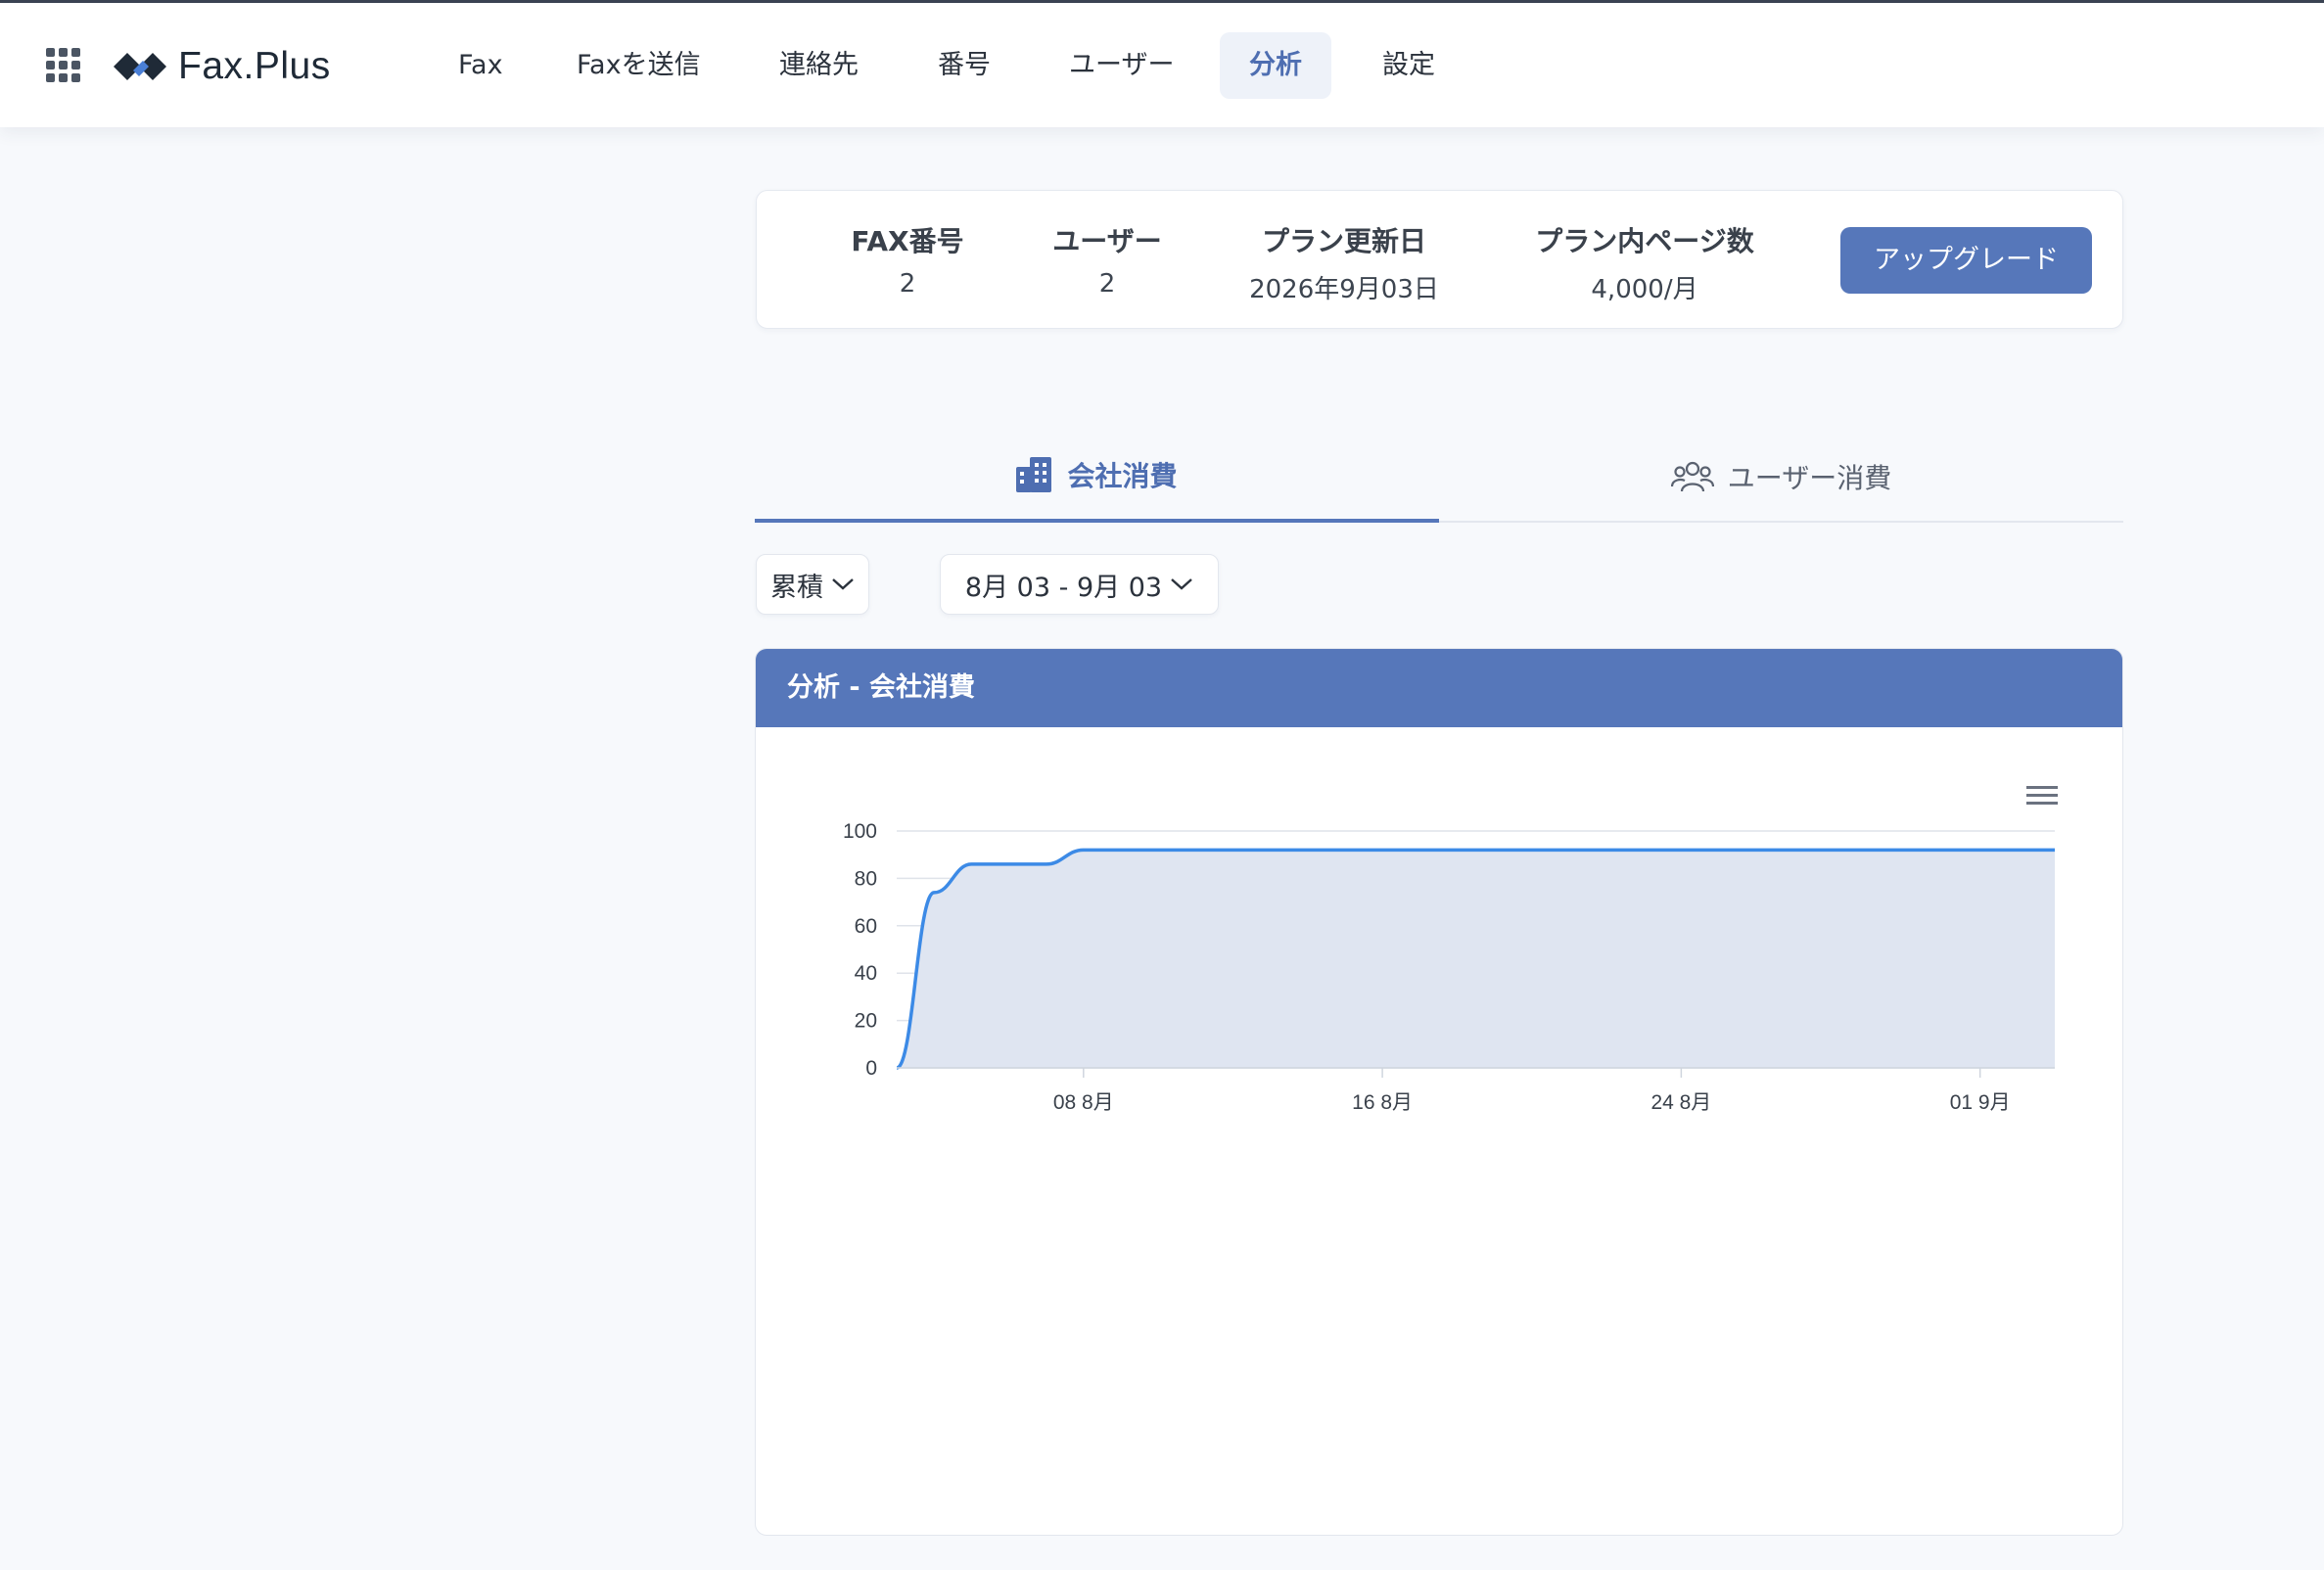 Image resolution: width=2324 pixels, height=1570 pixels. I want to click on logo: Fax.Plus, so click(221, 66).